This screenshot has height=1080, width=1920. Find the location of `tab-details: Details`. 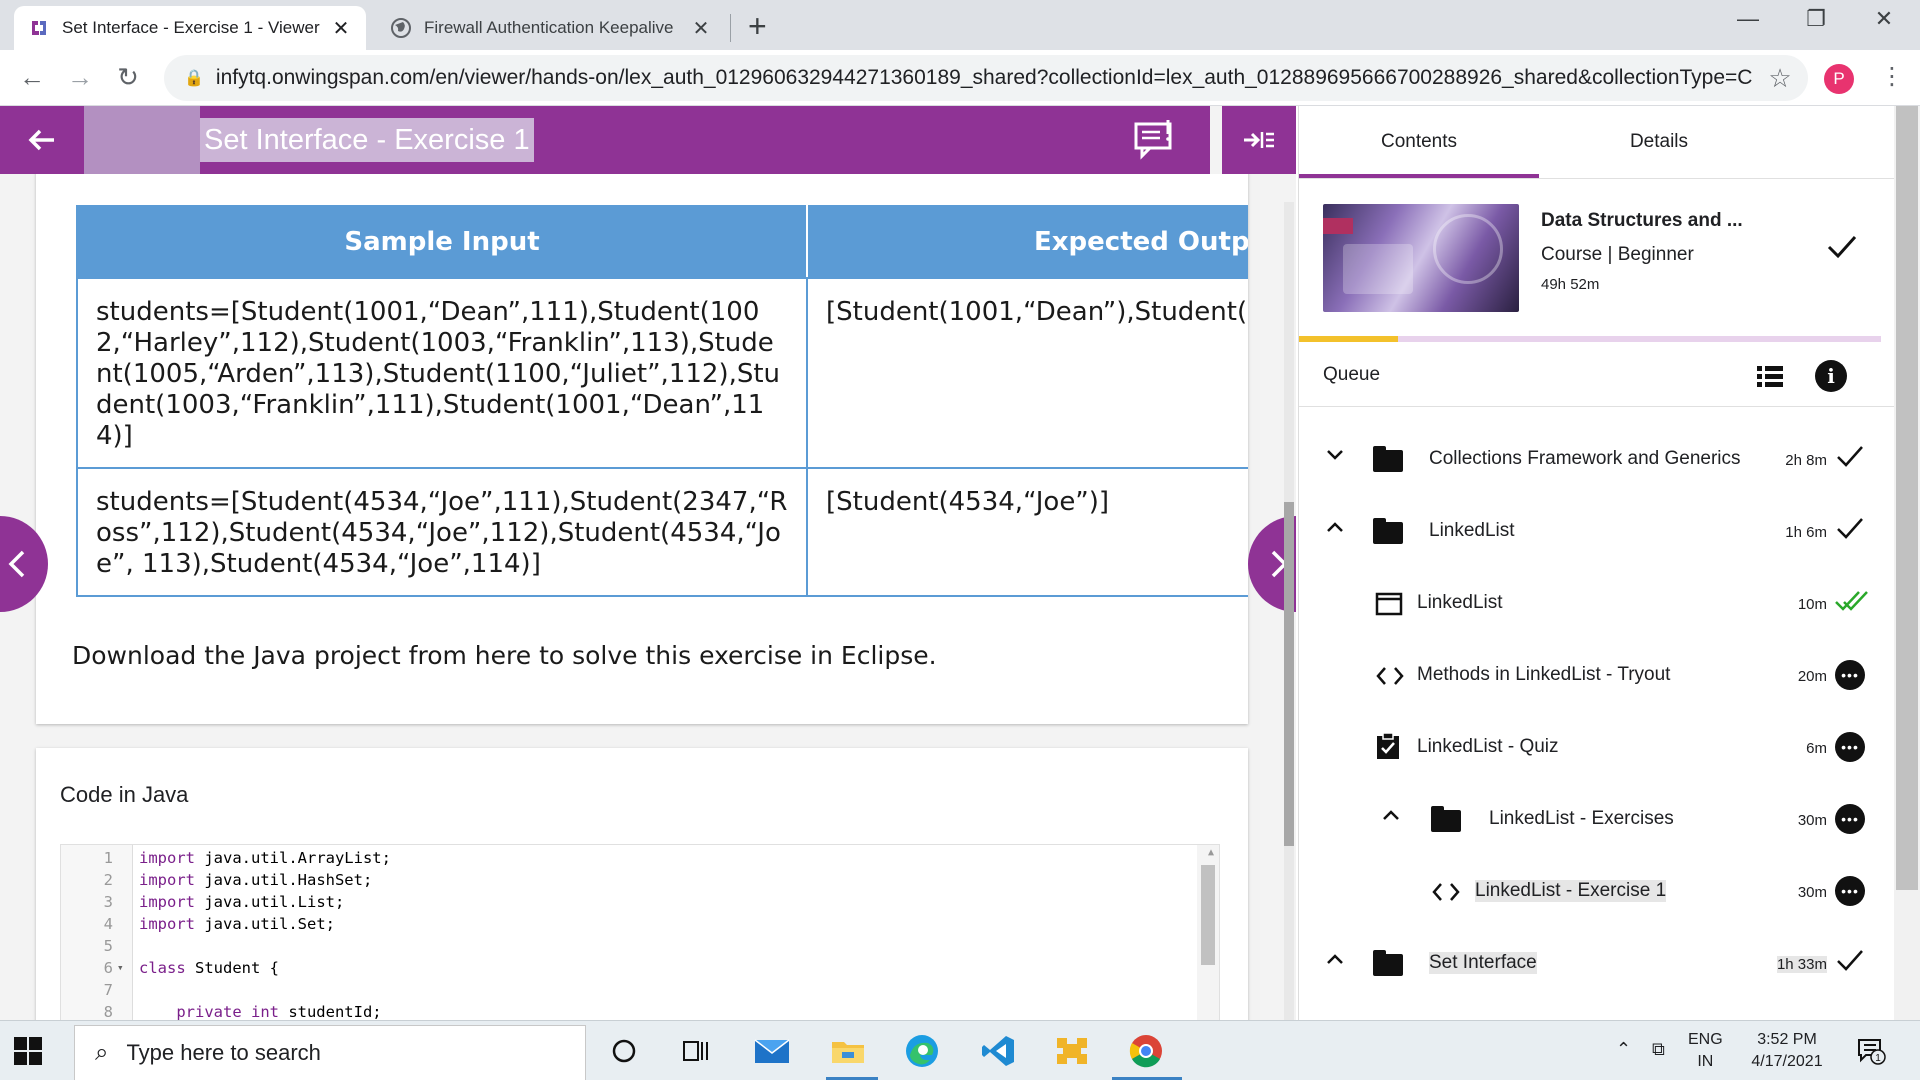

tab-details: Details is located at coordinates (1659, 142).